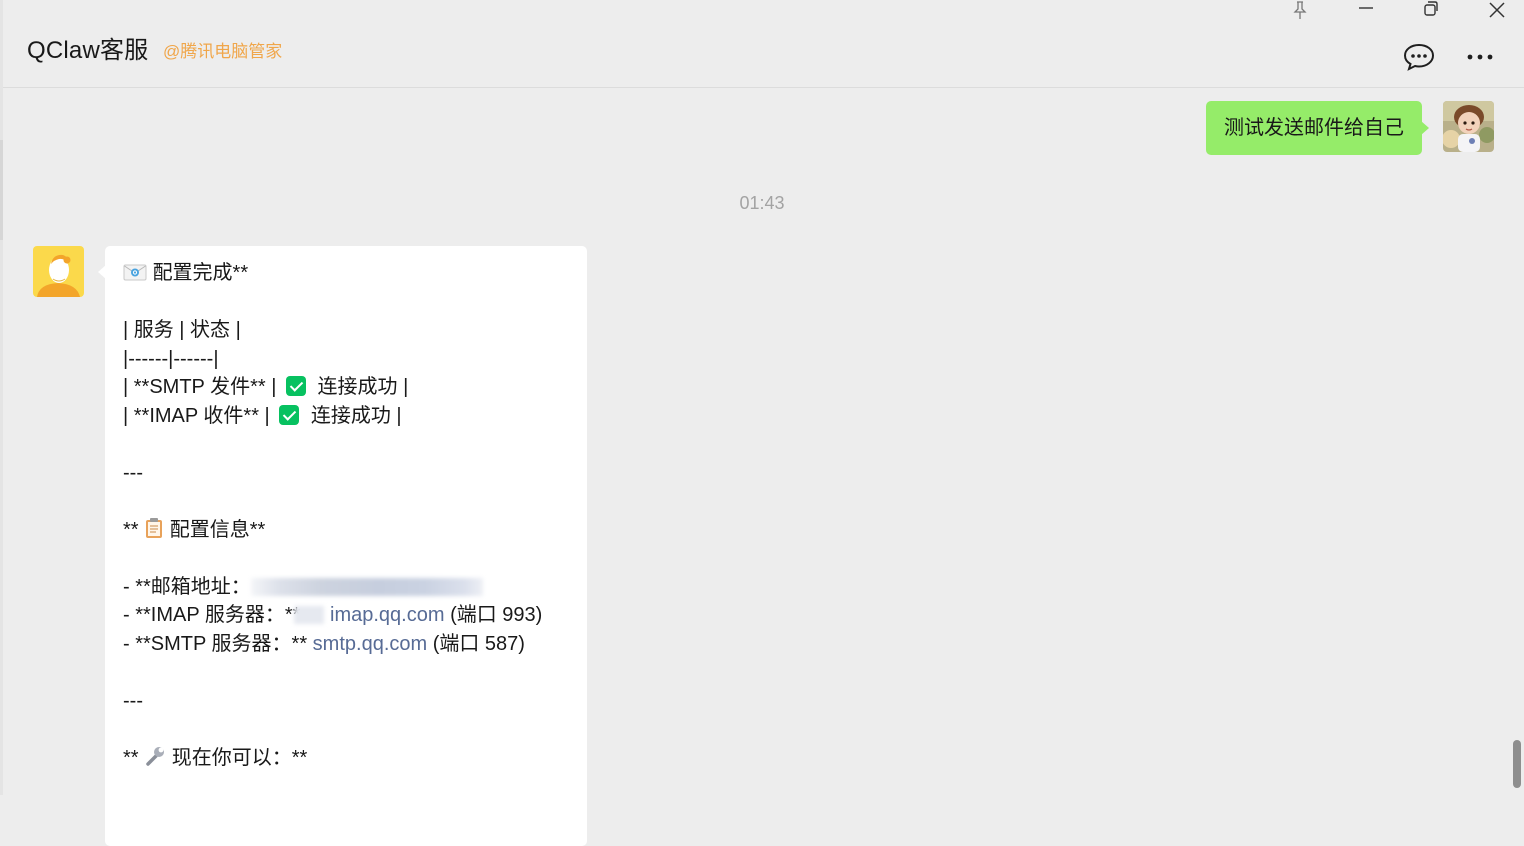  I want to click on now-you-can-text: 现在你可以：**, so click(239, 757).